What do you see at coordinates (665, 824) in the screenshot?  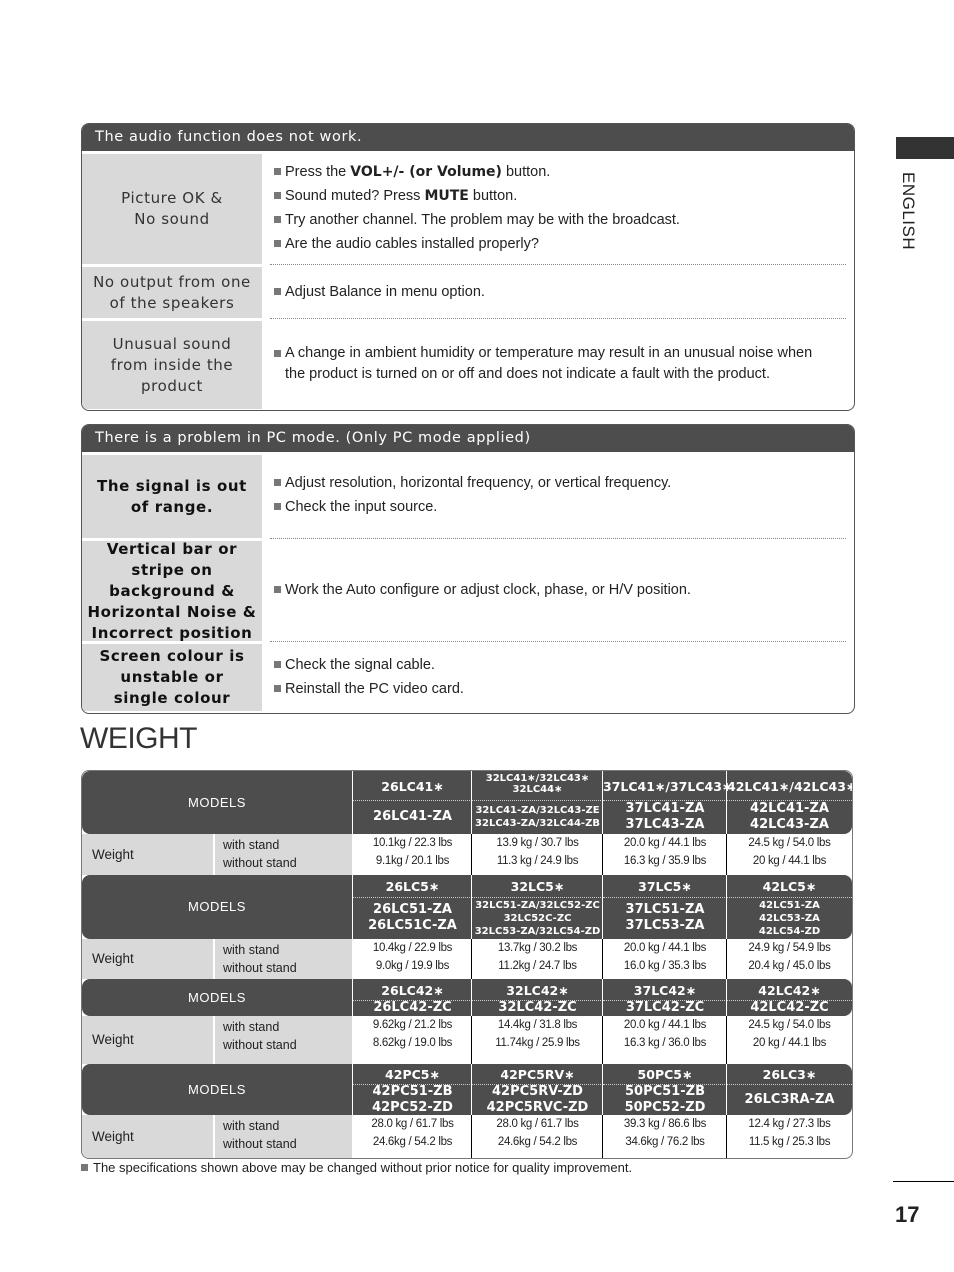 I see `model-variant: 37LC43-ZA` at bounding box center [665, 824].